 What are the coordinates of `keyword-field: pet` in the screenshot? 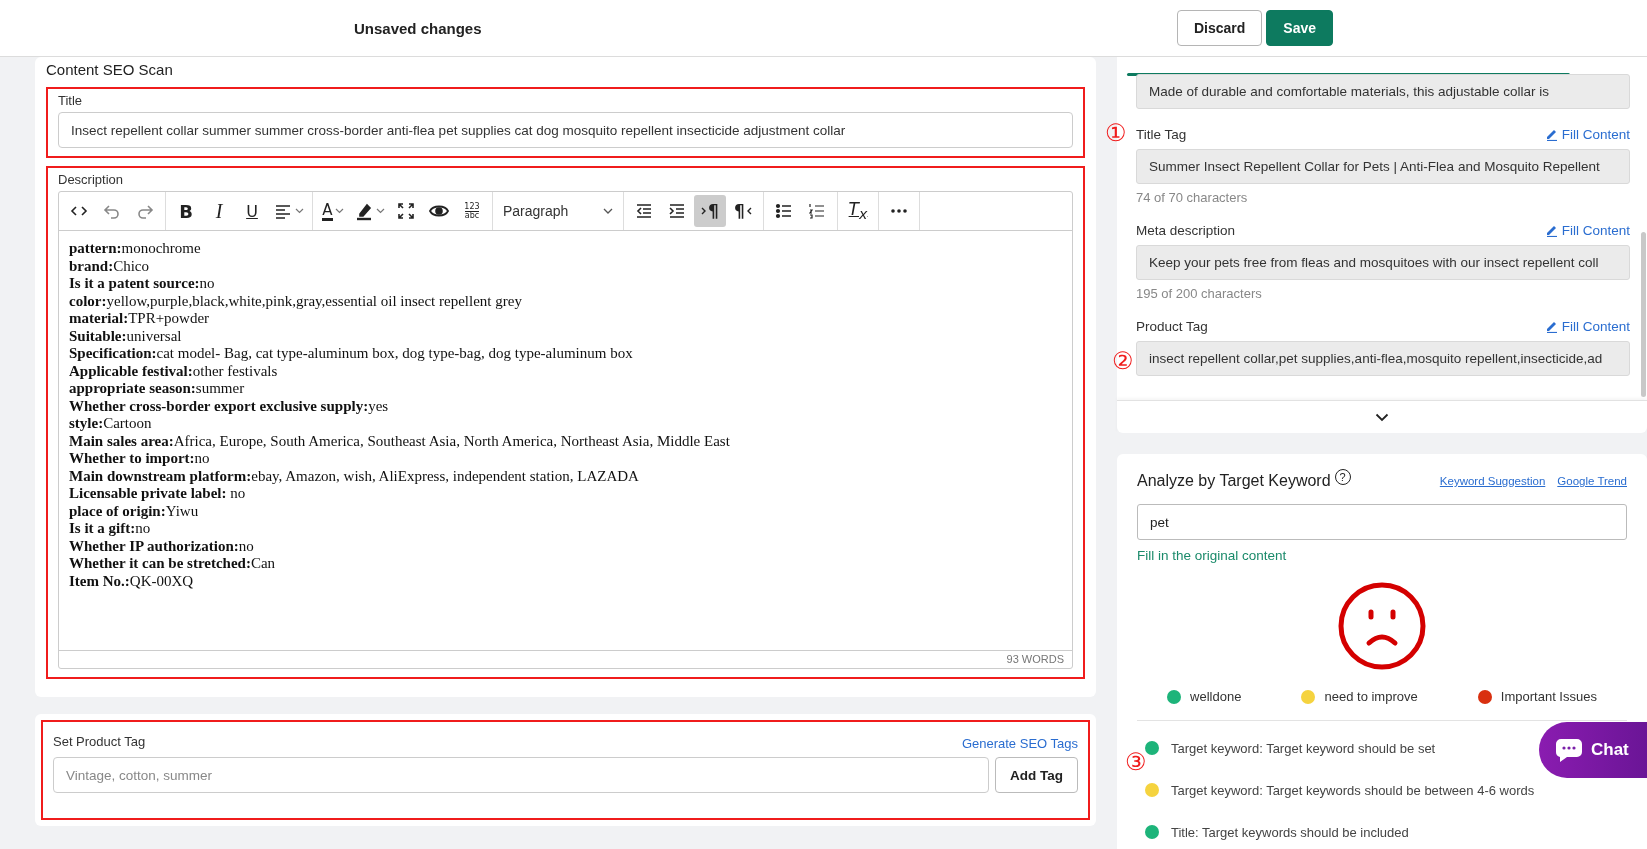 It's located at (1382, 522).